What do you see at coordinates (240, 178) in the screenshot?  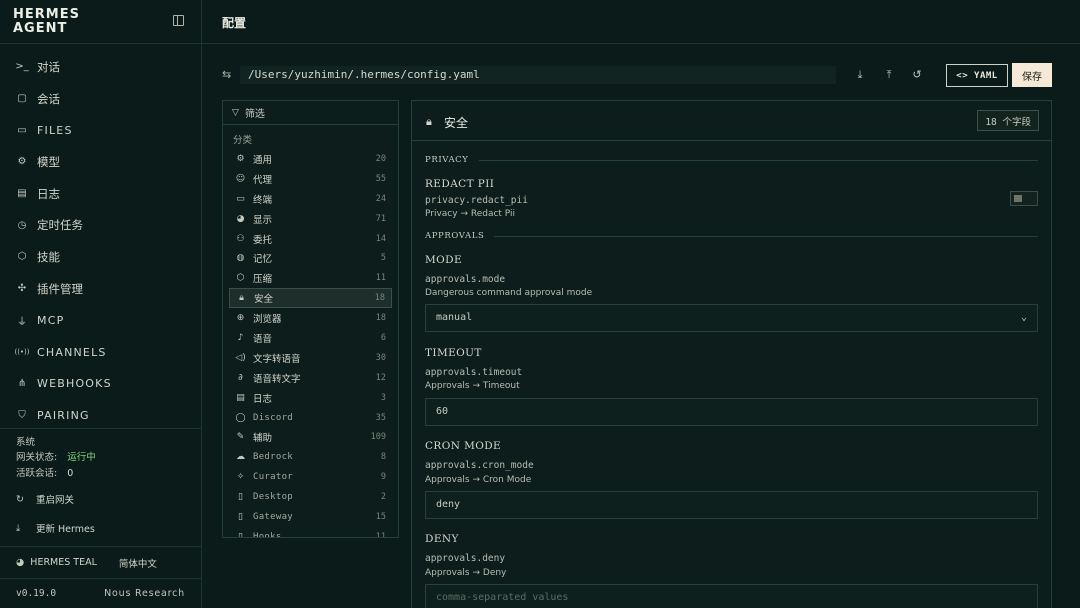 I see `robot-icon: ☺` at bounding box center [240, 178].